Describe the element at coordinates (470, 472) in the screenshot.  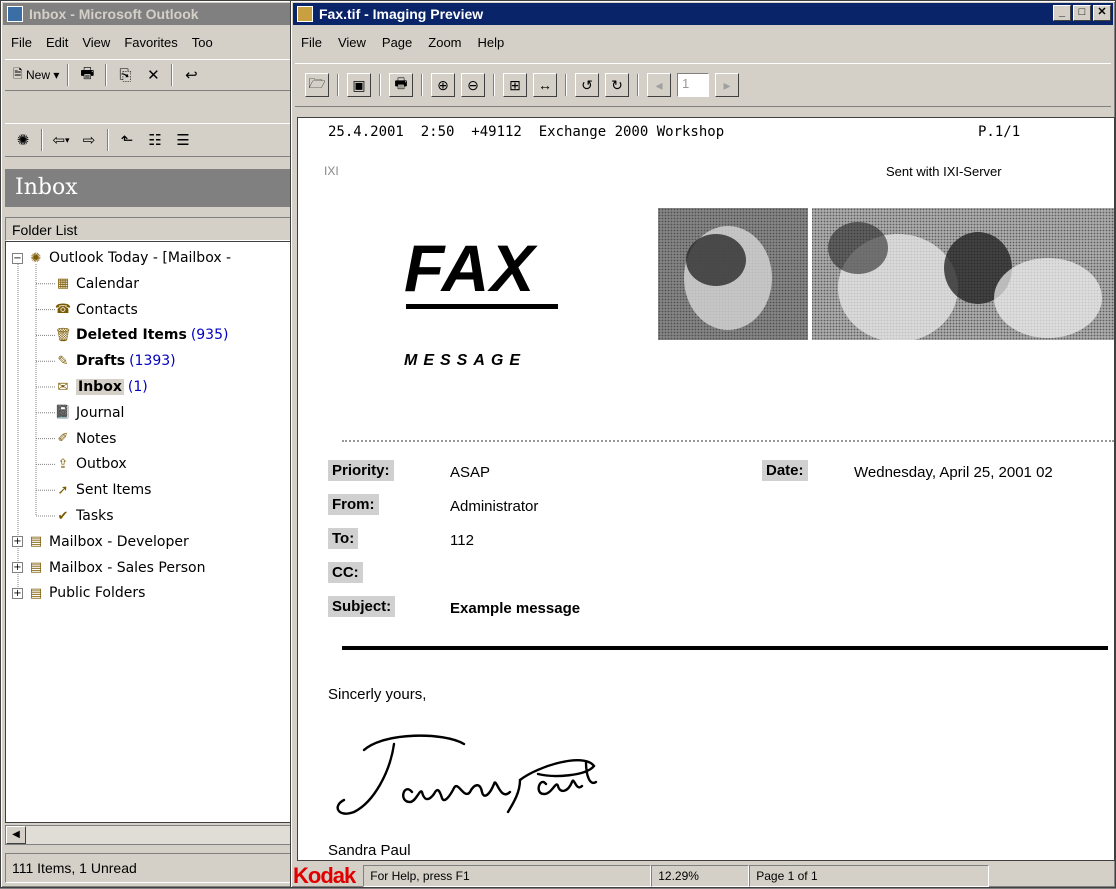
I see `priority-value: ASAP` at that location.